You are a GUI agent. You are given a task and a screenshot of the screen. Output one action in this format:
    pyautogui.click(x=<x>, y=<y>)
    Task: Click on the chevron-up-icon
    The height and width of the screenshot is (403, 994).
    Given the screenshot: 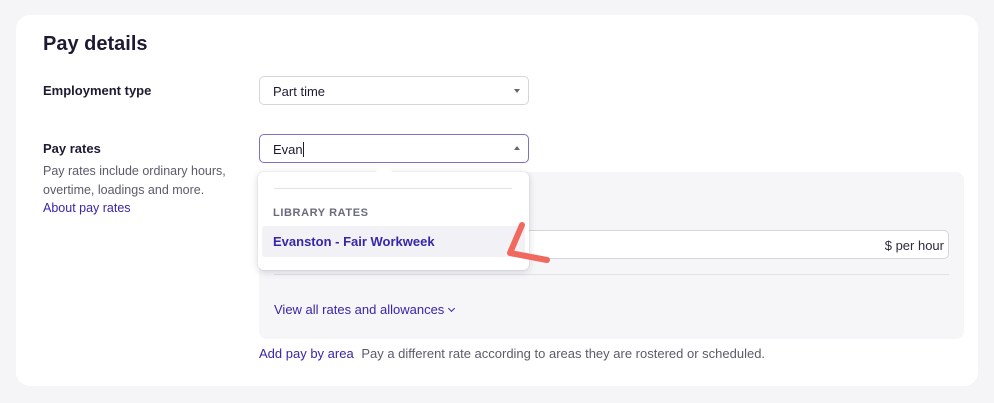 What is the action you would take?
    pyautogui.click(x=517, y=148)
    